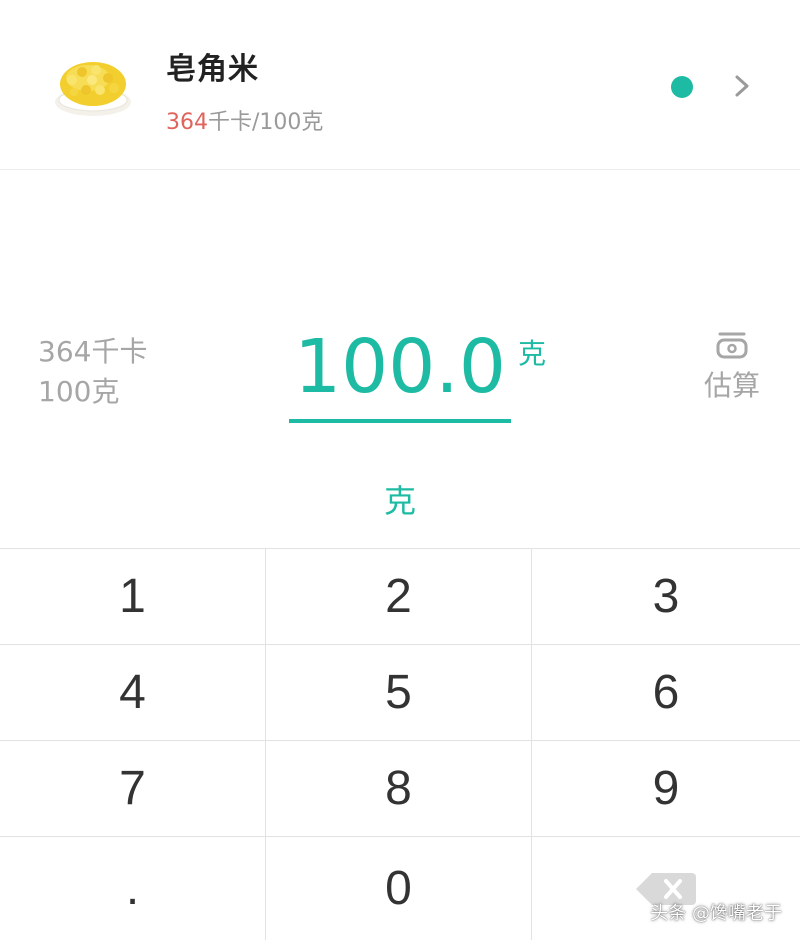 The image size is (800, 940). What do you see at coordinates (732, 367) in the screenshot?
I see `estimate-button: 估算` at bounding box center [732, 367].